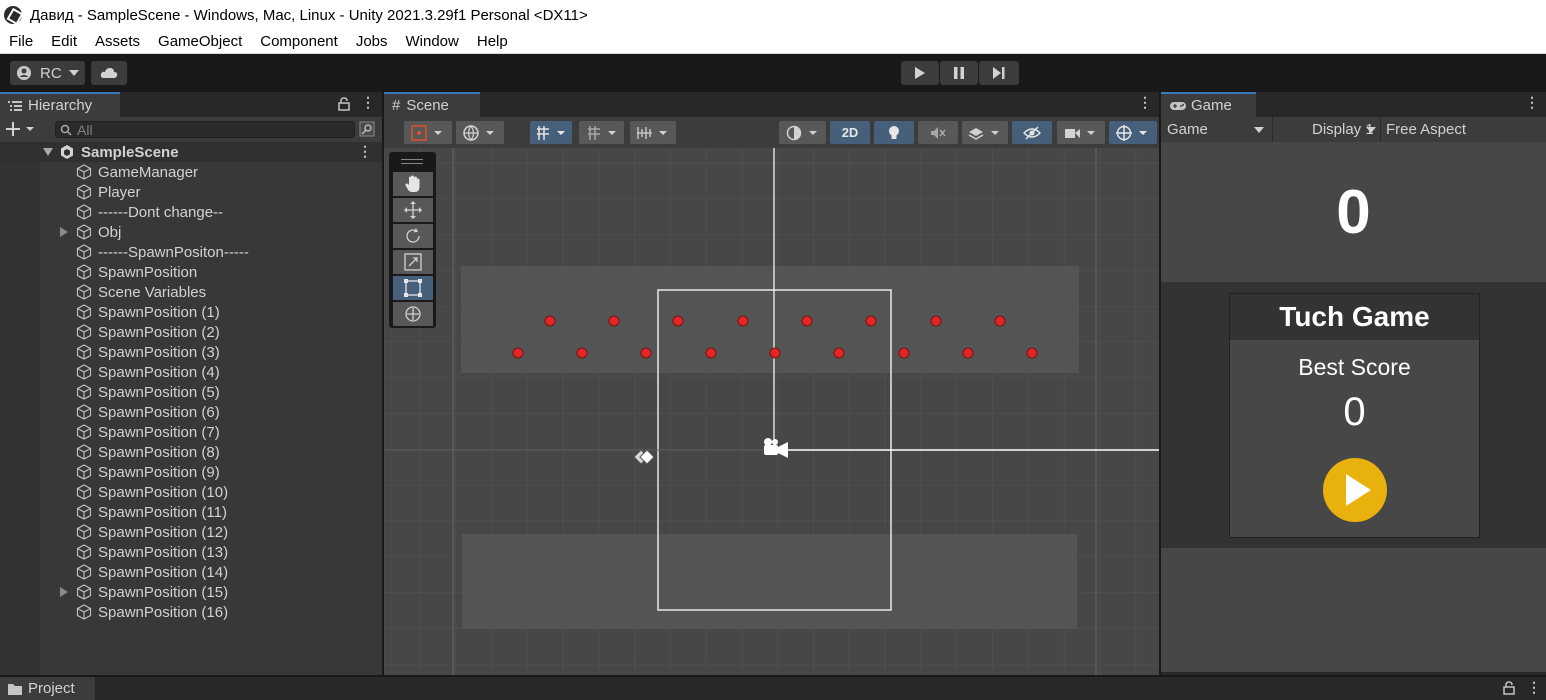 This screenshot has width=1546, height=700. Describe the element at coordinates (21, 41) in the screenshot. I see `menu-file: File` at that location.